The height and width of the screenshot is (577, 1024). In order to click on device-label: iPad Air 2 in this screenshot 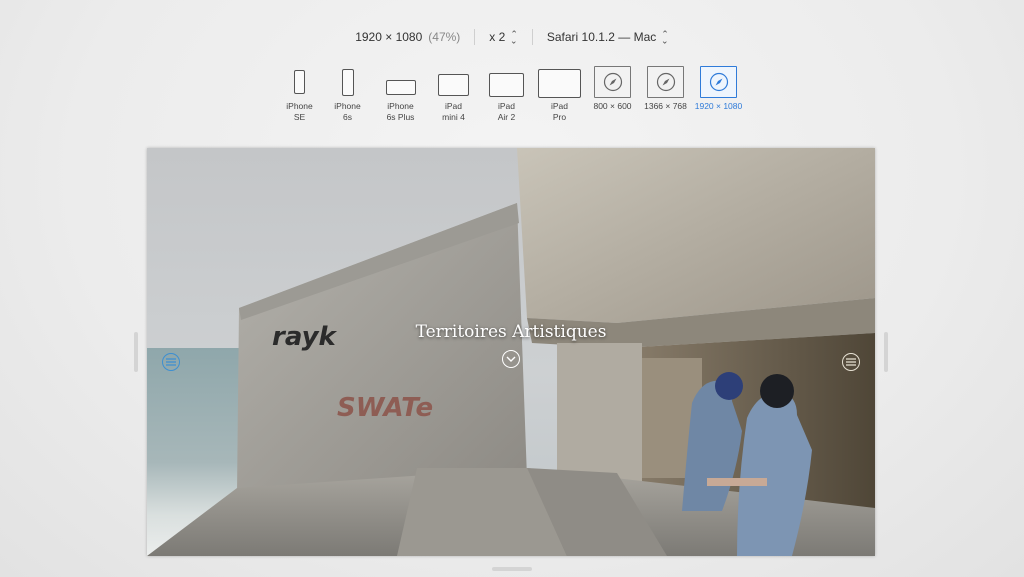, I will do `click(506, 111)`.